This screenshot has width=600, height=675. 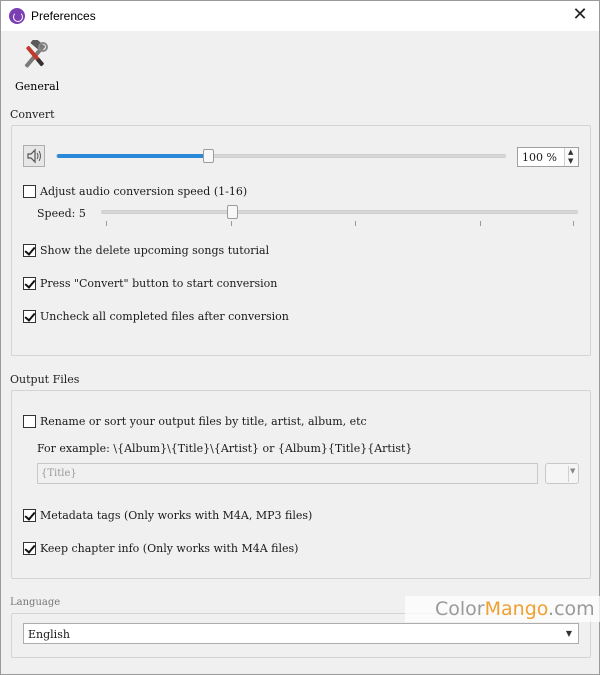 What do you see at coordinates (32, 114) in the screenshot?
I see `convert-section-title: Convert` at bounding box center [32, 114].